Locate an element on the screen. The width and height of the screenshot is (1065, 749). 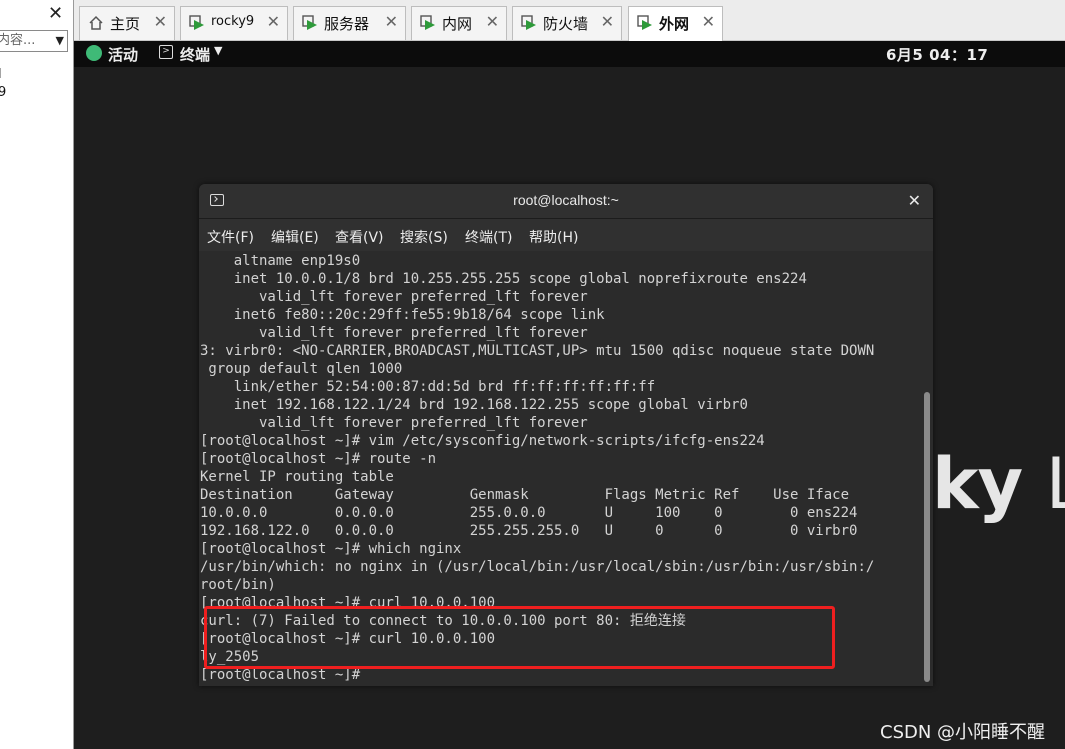
library-search-input: 内容... ▼ is located at coordinates (34, 41).